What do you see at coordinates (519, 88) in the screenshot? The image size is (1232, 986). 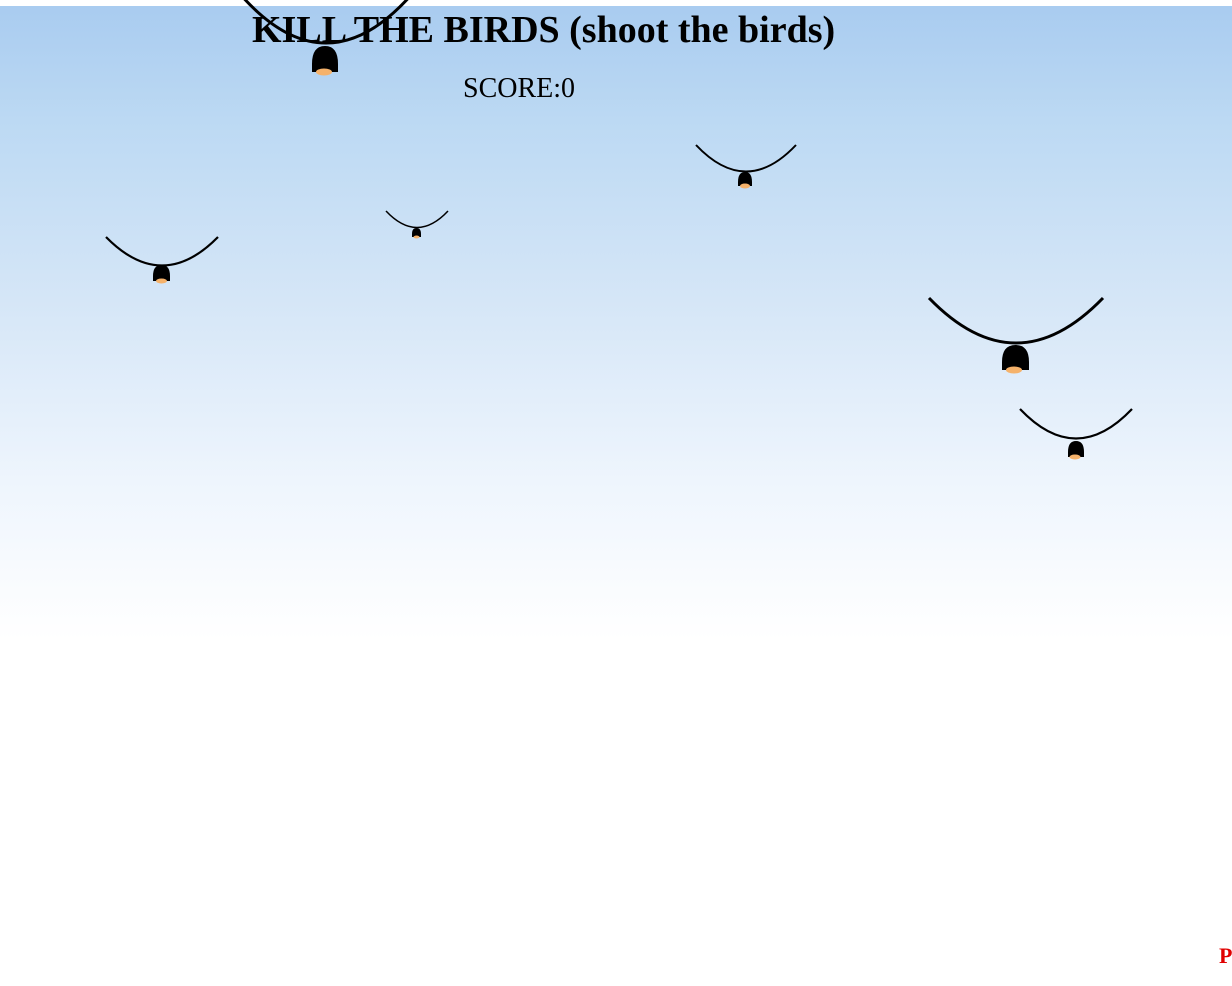 I see `score-display: SCORE:0` at bounding box center [519, 88].